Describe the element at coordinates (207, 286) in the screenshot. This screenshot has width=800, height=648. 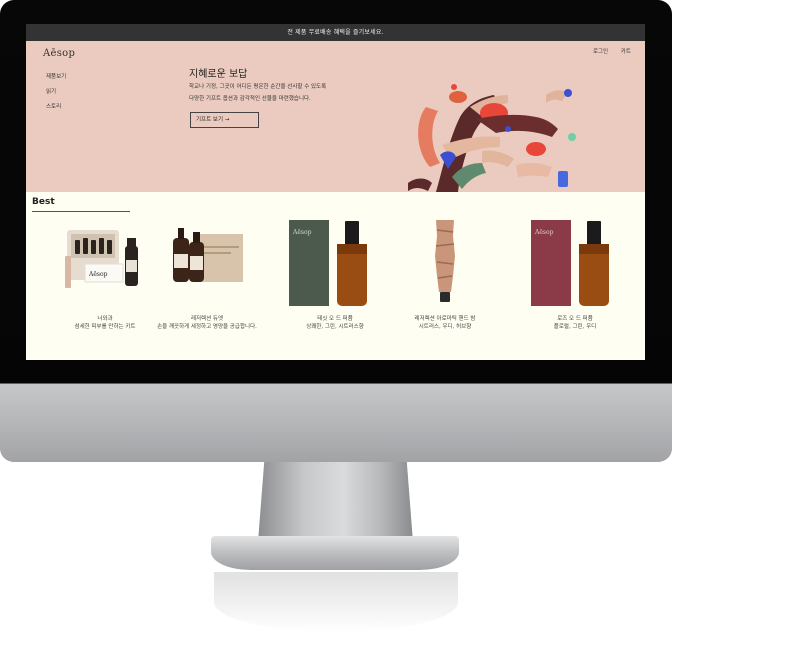
I see `product-card: 레저렉션 듀엣 손을 깨끗하게 세정하고 영양을 공급합니다.` at that location.